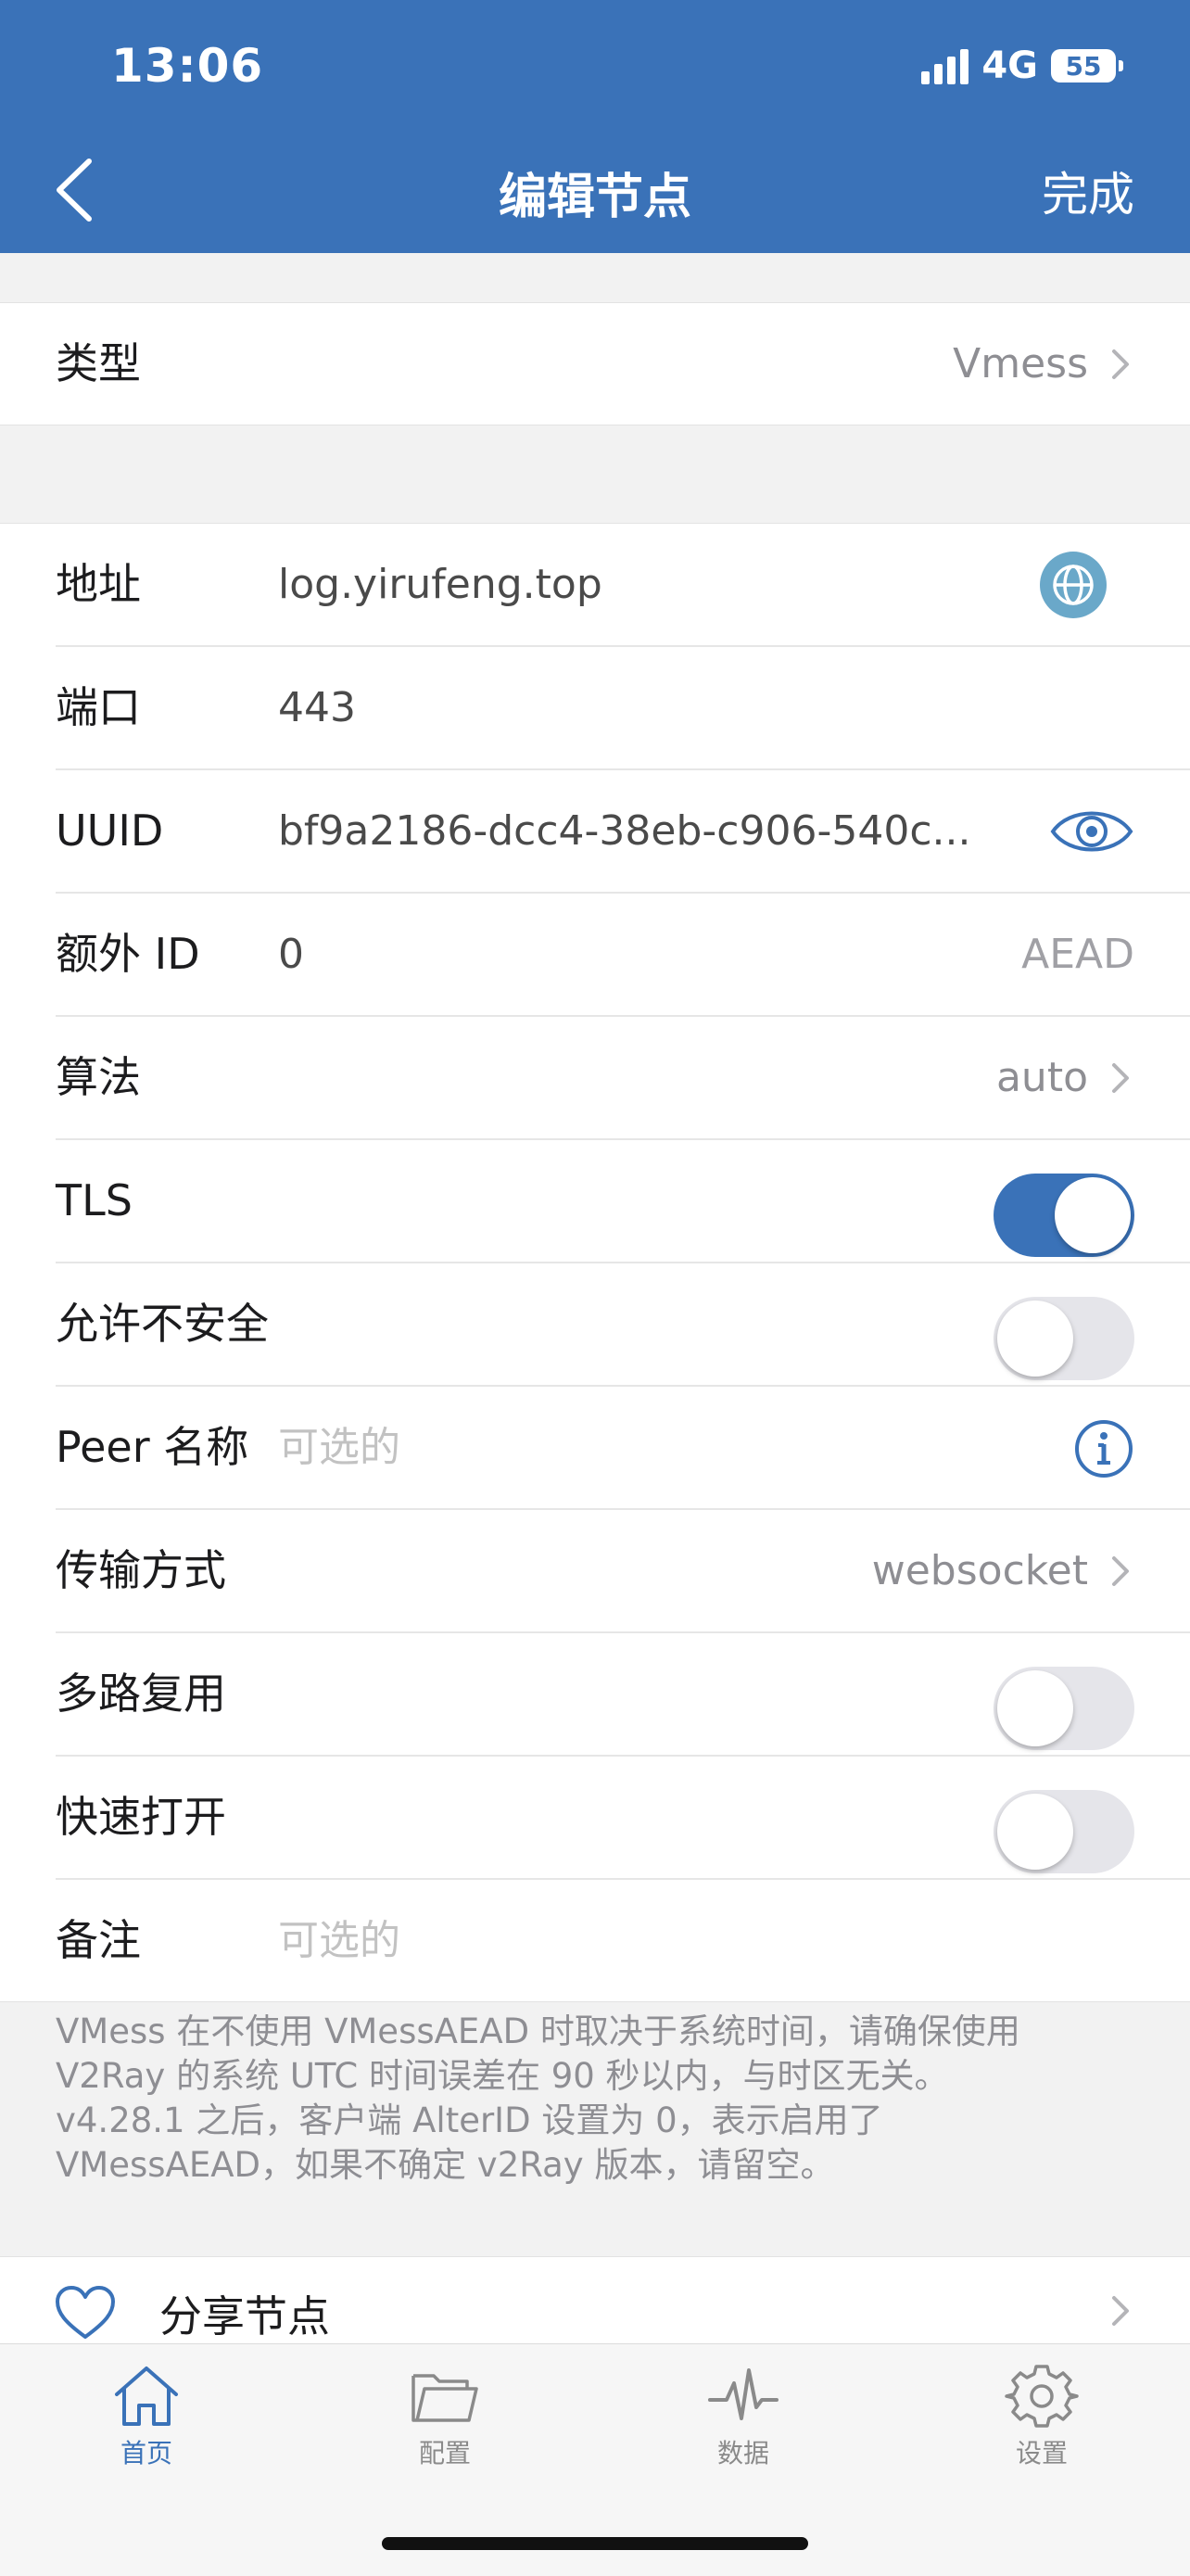  What do you see at coordinates (444, 2453) in the screenshot?
I see `tab-config-label: 配置` at bounding box center [444, 2453].